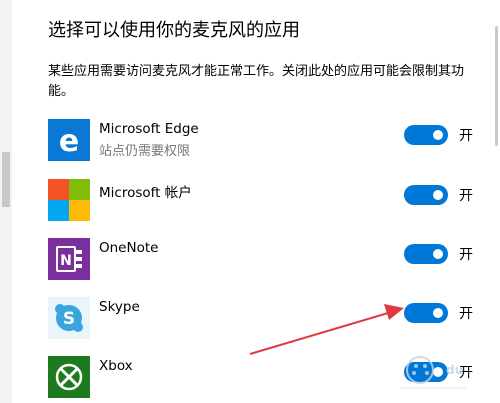 The image size is (500, 403). Describe the element at coordinates (268, 201) in the screenshot. I see `app-row-microsoft-account: Microsoft 帐户 开` at that location.